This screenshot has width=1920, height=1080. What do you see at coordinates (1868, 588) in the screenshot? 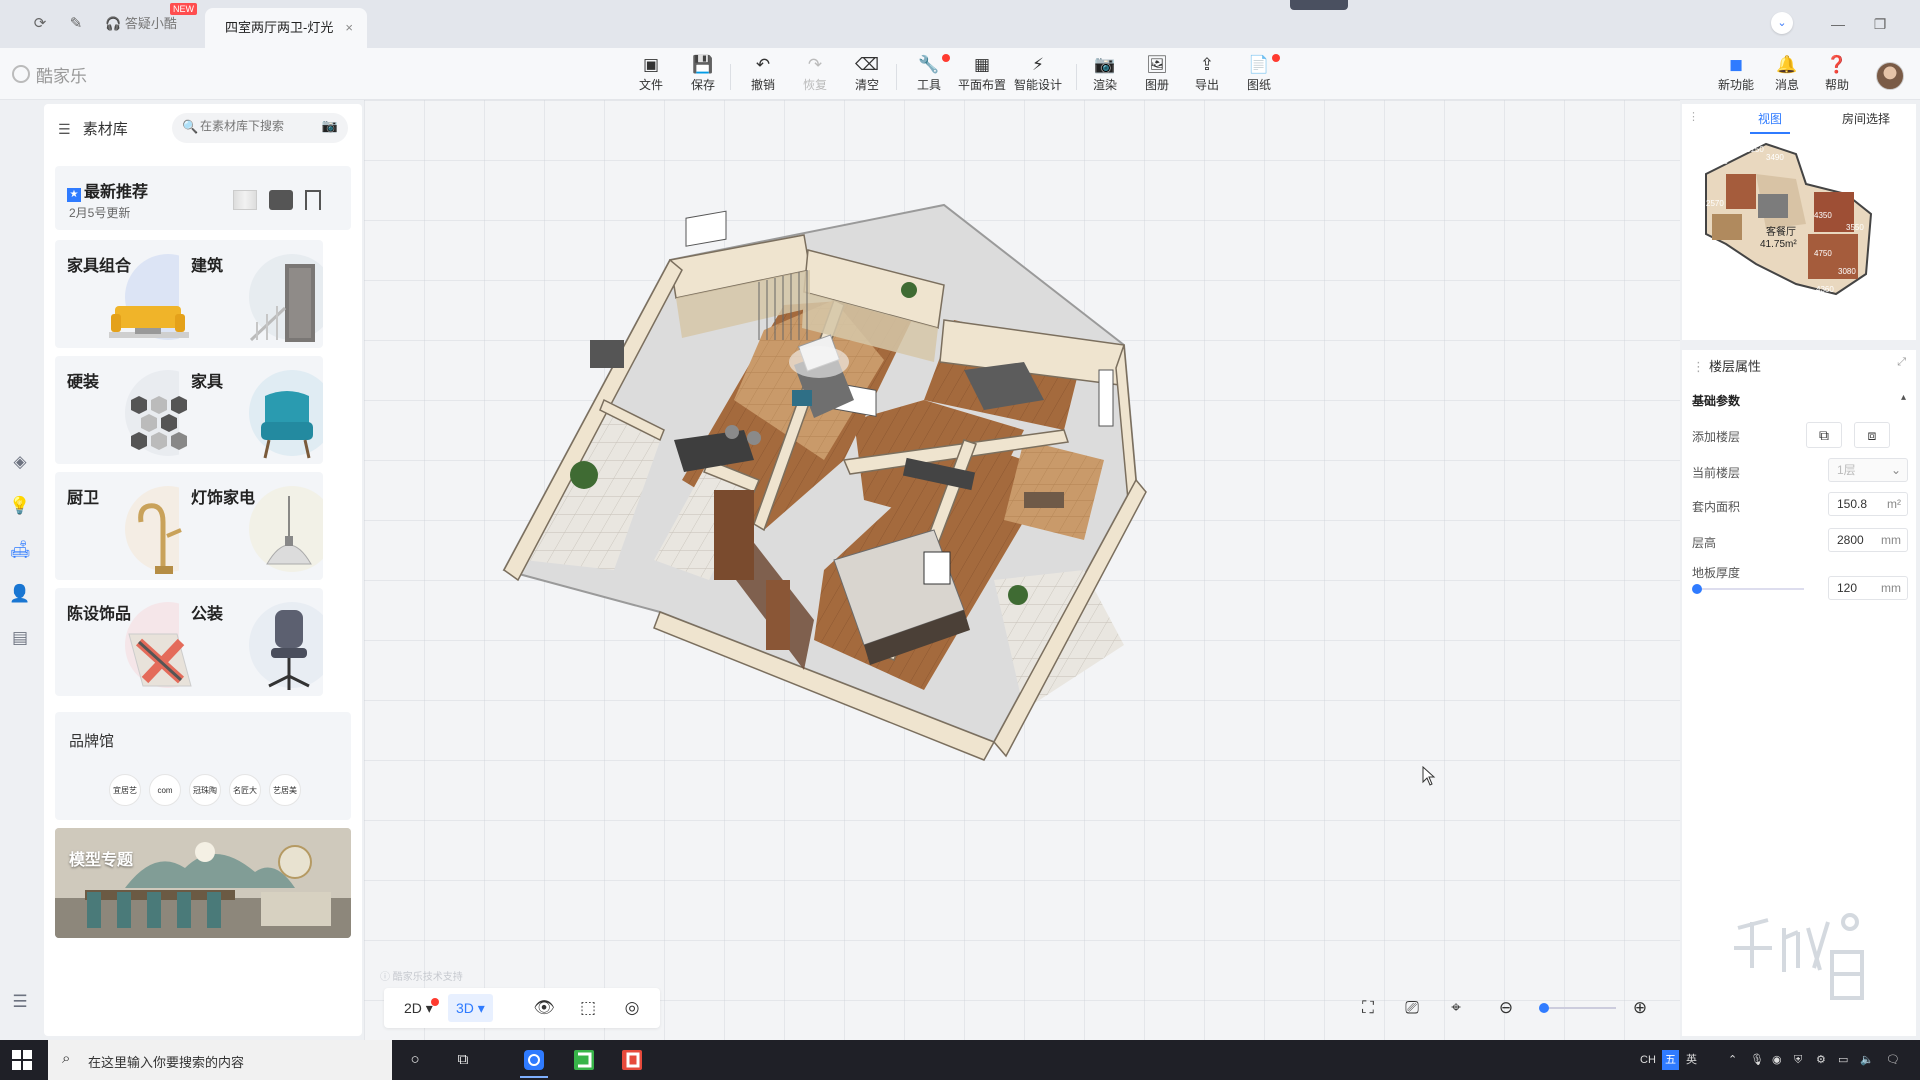
I see `thickness-field: 120 mm` at bounding box center [1868, 588].